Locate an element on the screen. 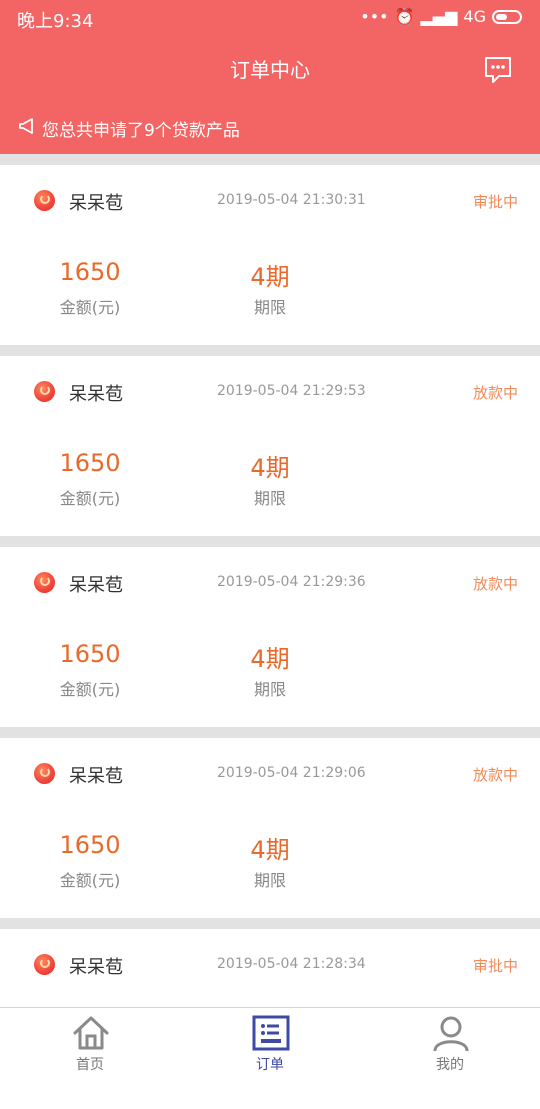 The image size is (540, 1109). tab-orders: 订单 is located at coordinates (270, 1044).